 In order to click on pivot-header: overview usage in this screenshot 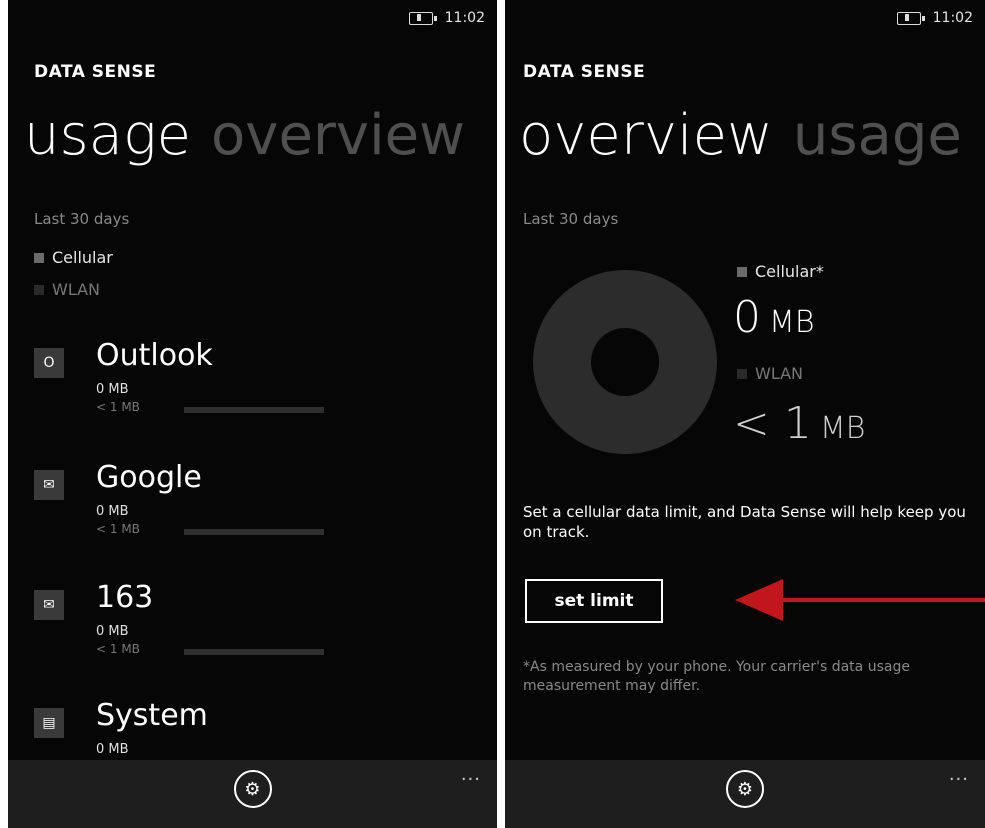, I will do `click(740, 136)`.